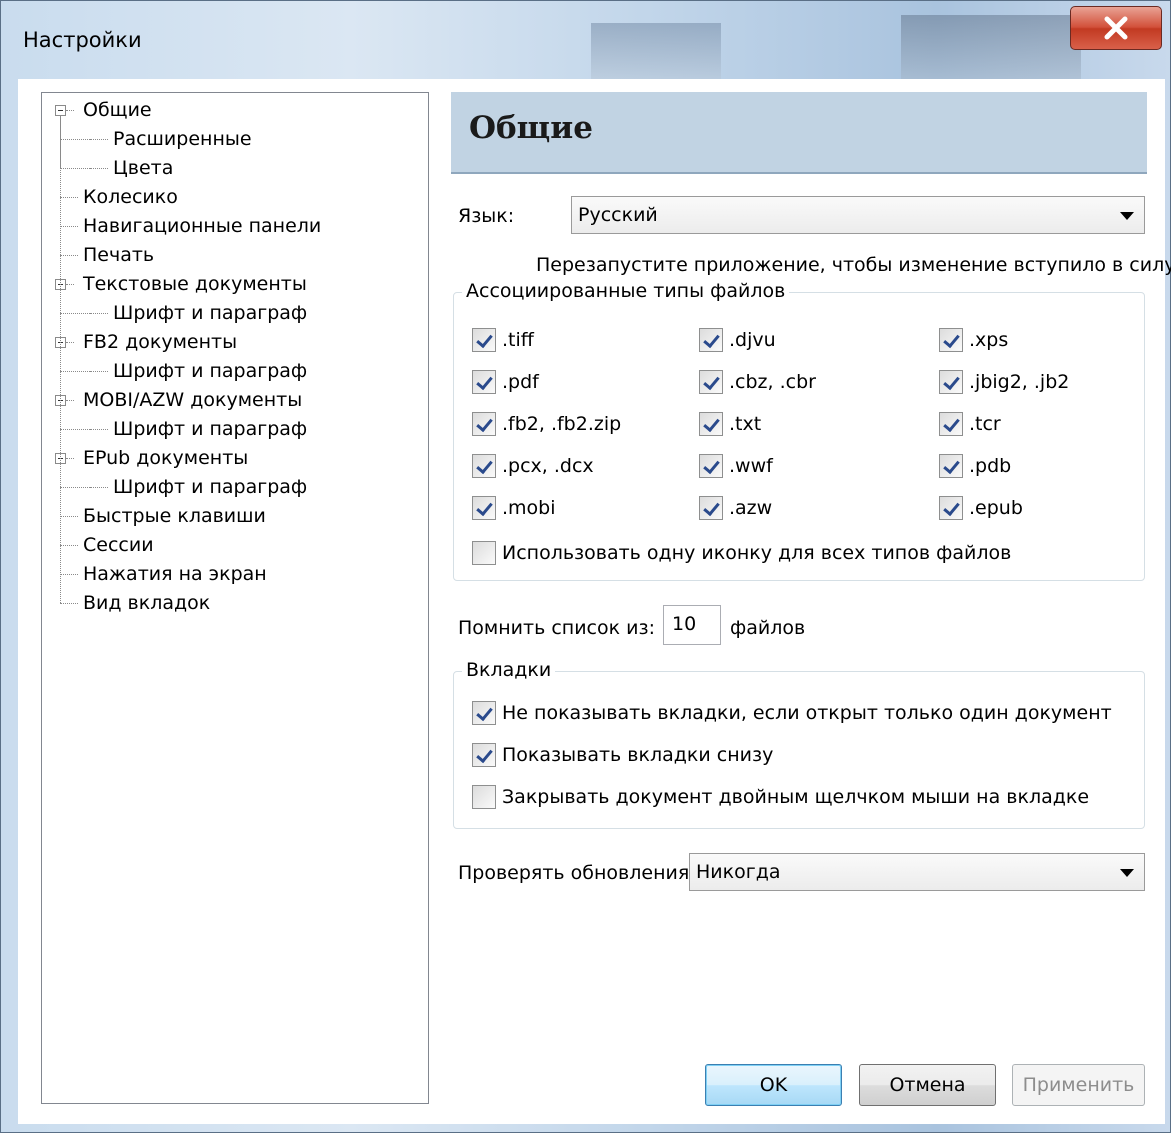 The height and width of the screenshot is (1133, 1171). Describe the element at coordinates (768, 628) in the screenshot. I see `remember-suffix: файлов` at that location.